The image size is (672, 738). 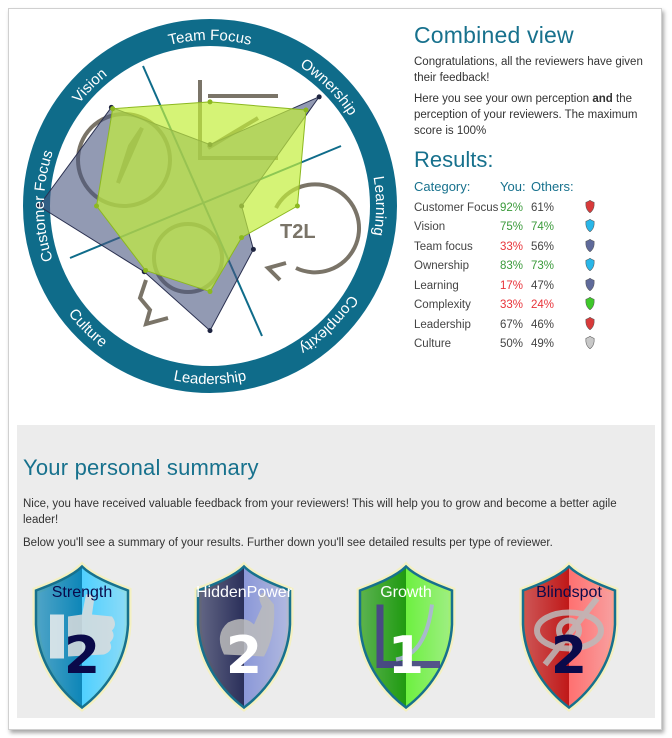 What do you see at coordinates (441, 266) in the screenshot?
I see `category-cell: Ownership` at bounding box center [441, 266].